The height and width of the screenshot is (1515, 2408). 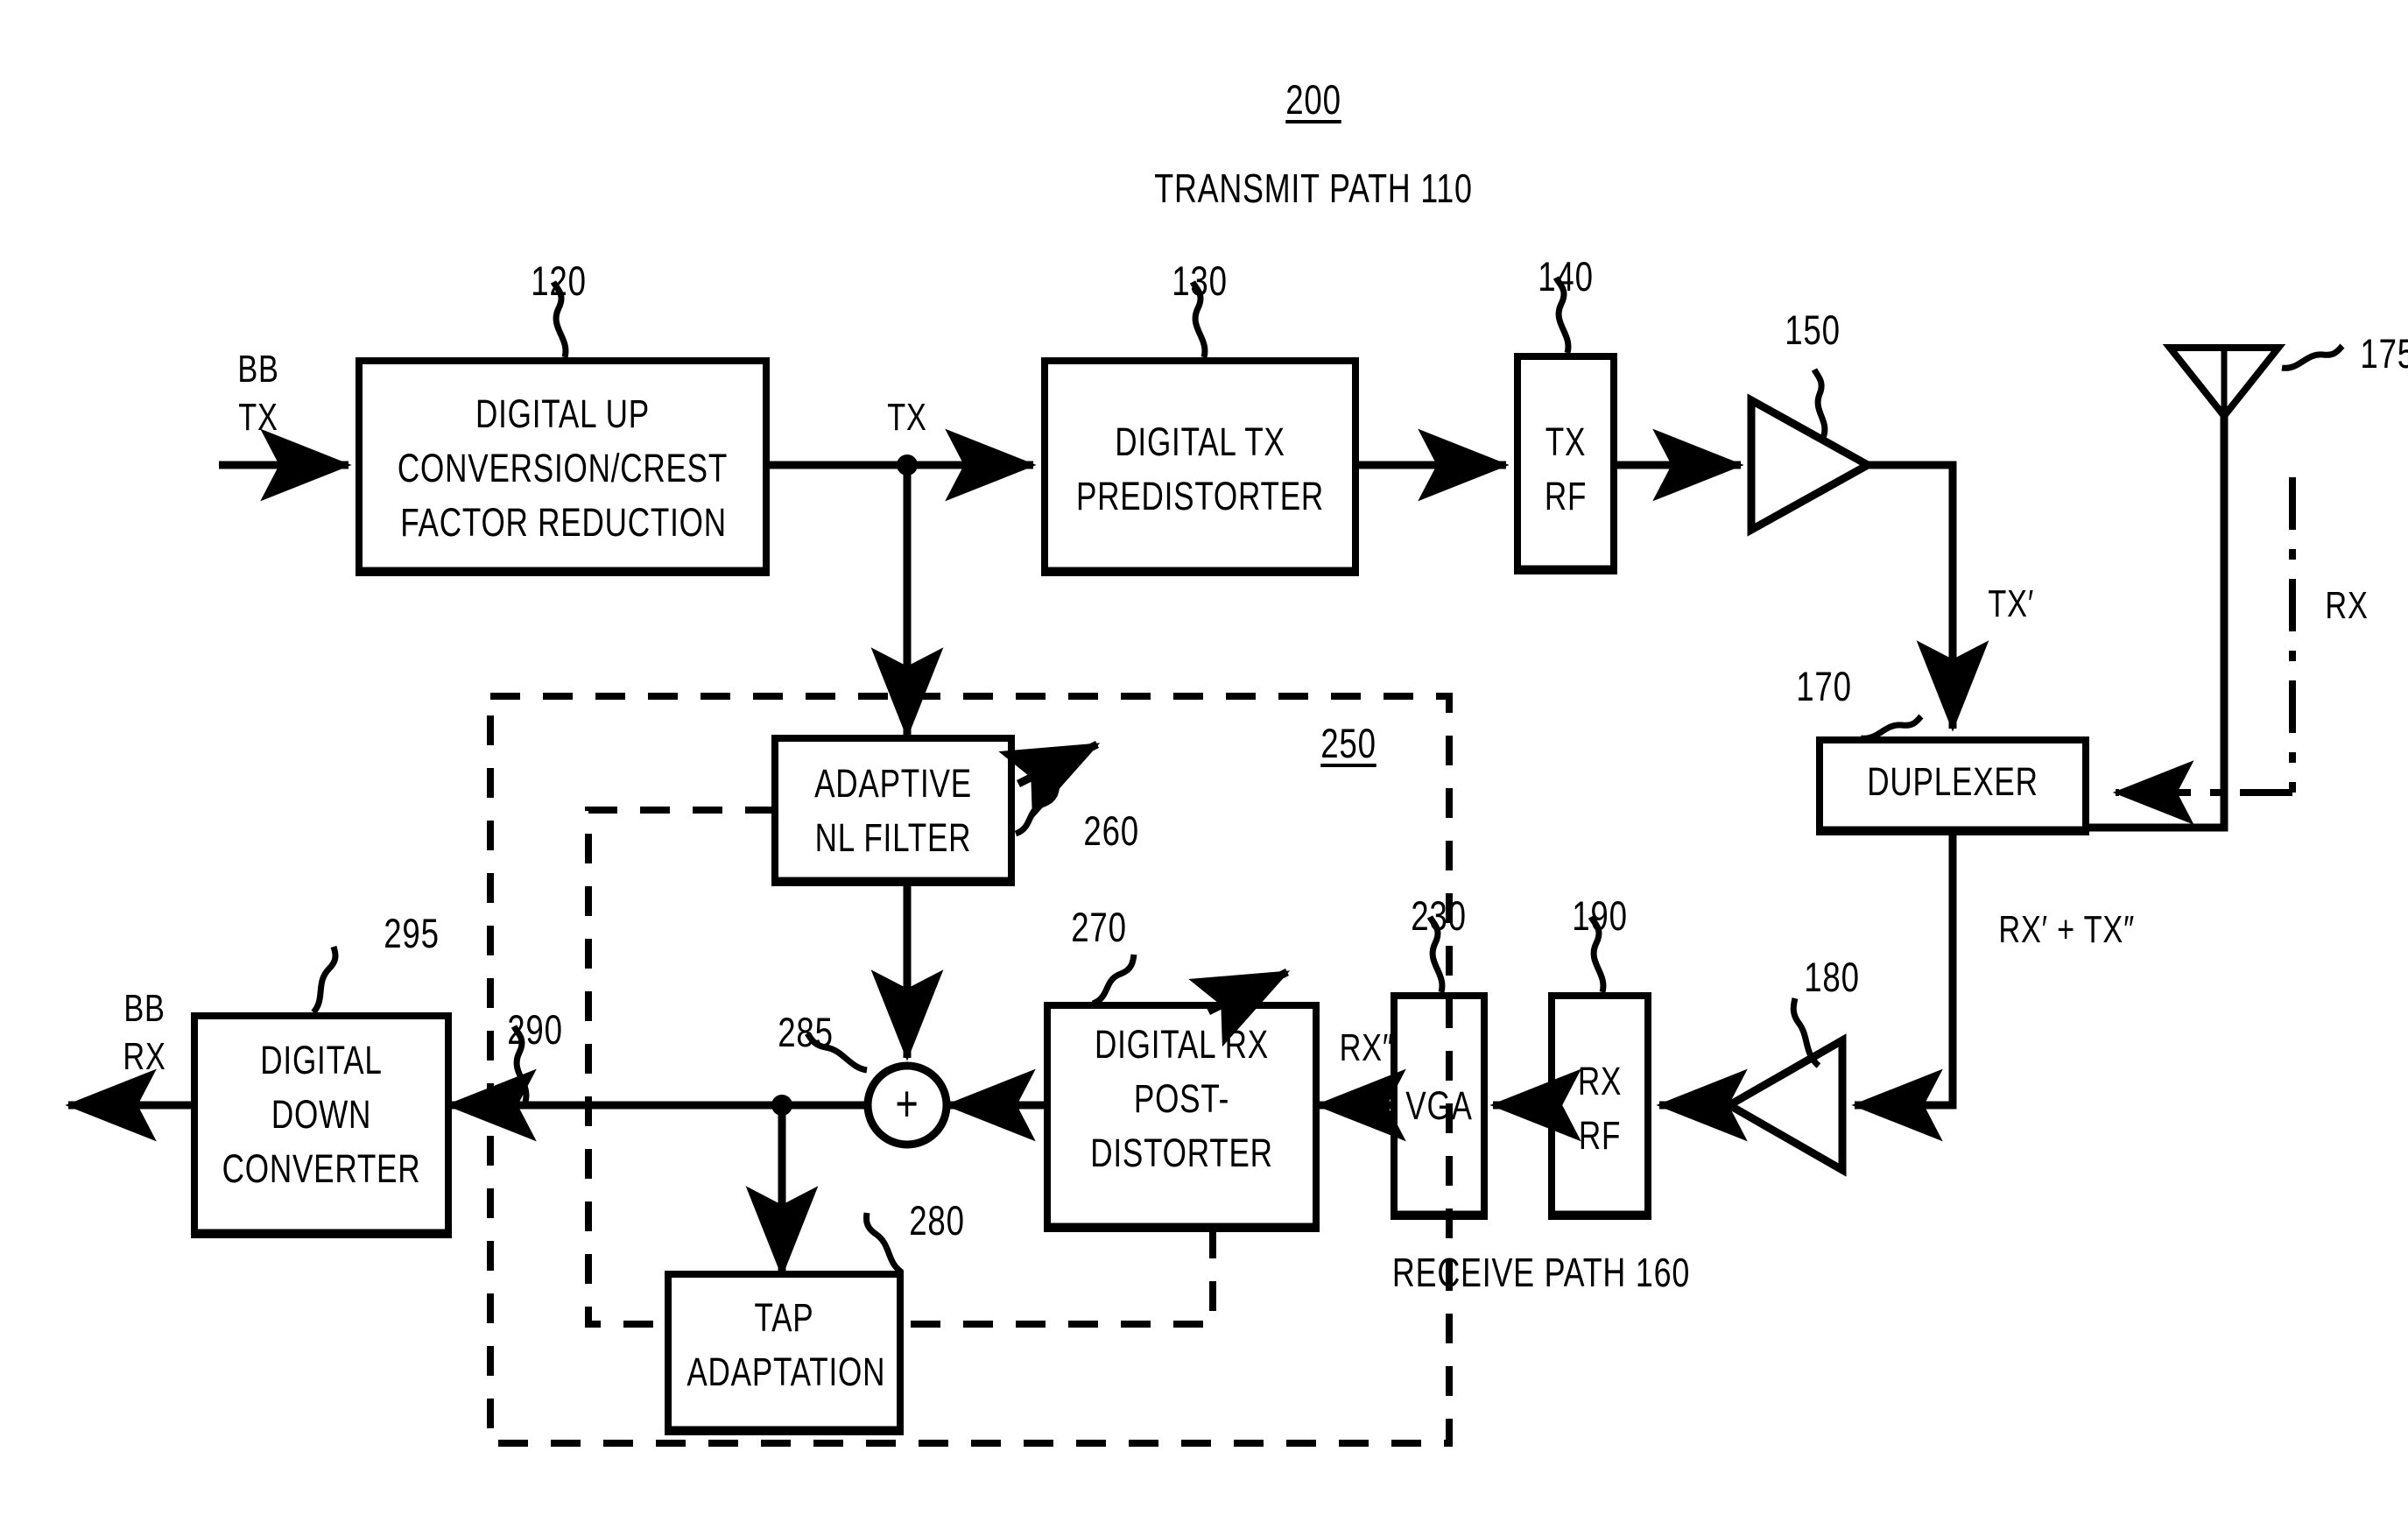 I want to click on block-170-label: DUPLEXER, so click(x=1952, y=781).